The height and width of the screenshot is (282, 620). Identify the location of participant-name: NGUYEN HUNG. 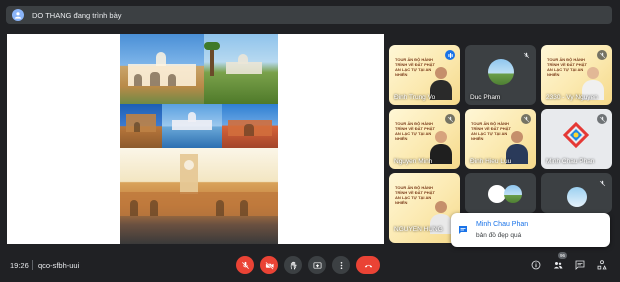
(418, 229).